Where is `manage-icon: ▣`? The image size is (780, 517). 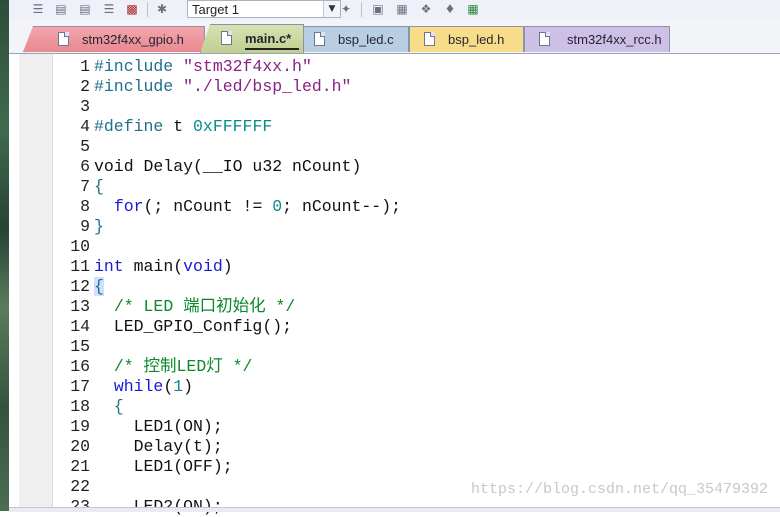 manage-icon: ▣ is located at coordinates (378, 9).